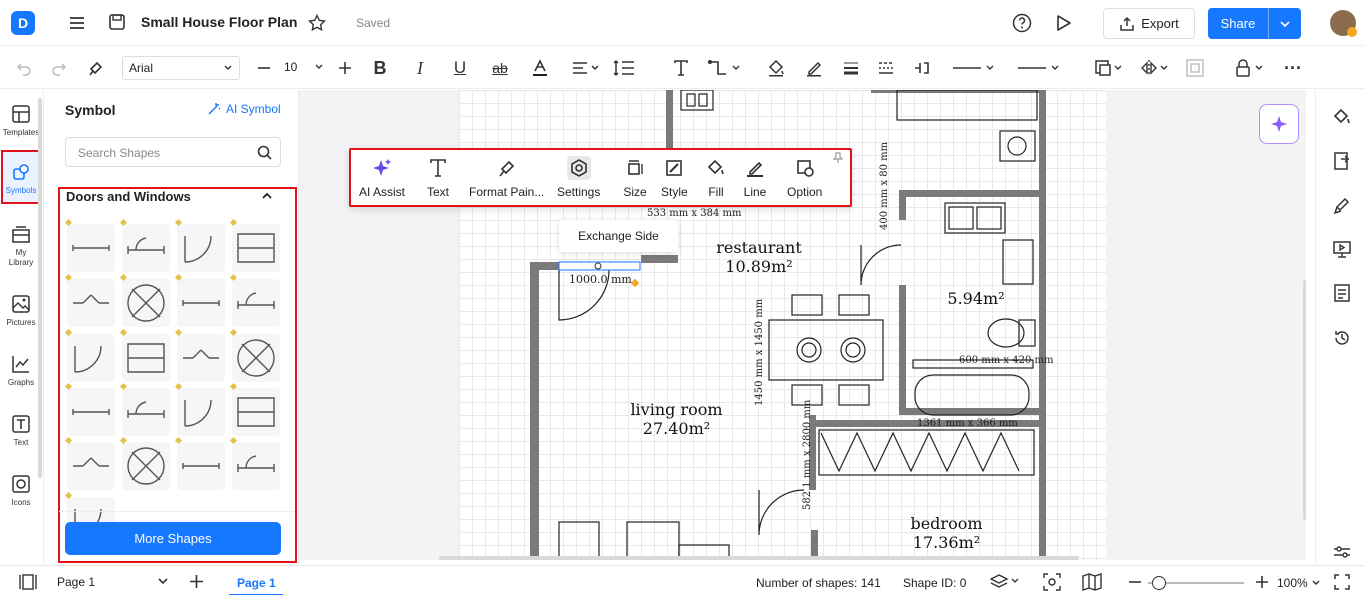 The height and width of the screenshot is (595, 1365). Describe the element at coordinates (77, 23) in the screenshot. I see `menu-icon` at that location.